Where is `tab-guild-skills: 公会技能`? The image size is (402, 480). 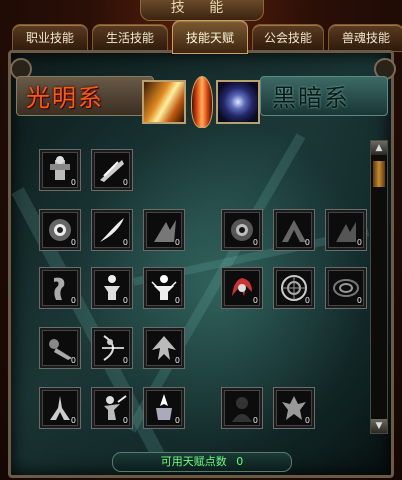 tab-guild-skills: 公会技能 is located at coordinates (288, 38).